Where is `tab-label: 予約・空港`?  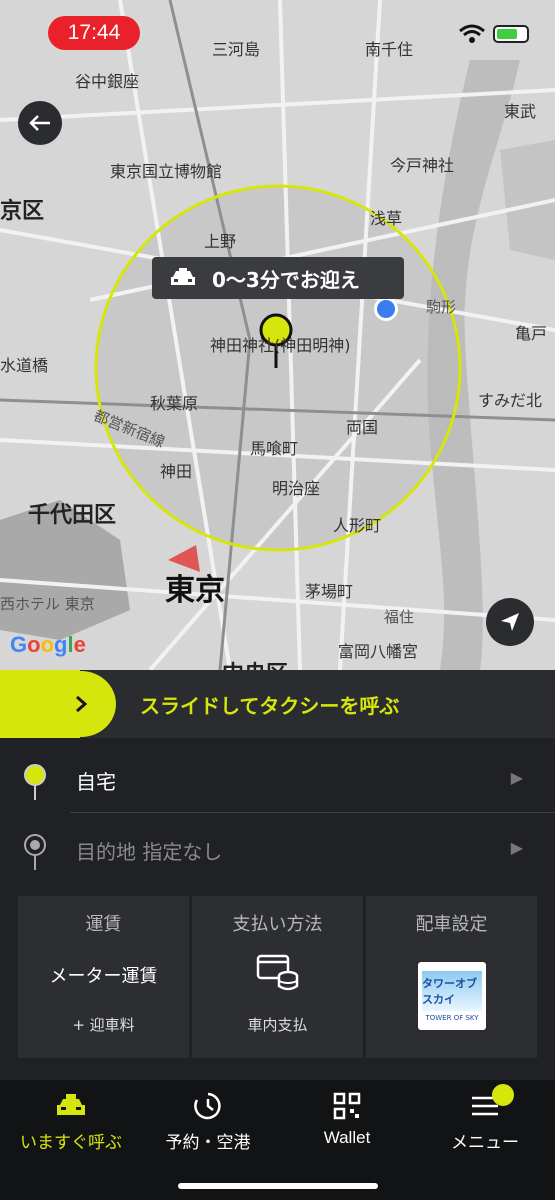 tab-label: 予約・空港 is located at coordinates (208, 1143).